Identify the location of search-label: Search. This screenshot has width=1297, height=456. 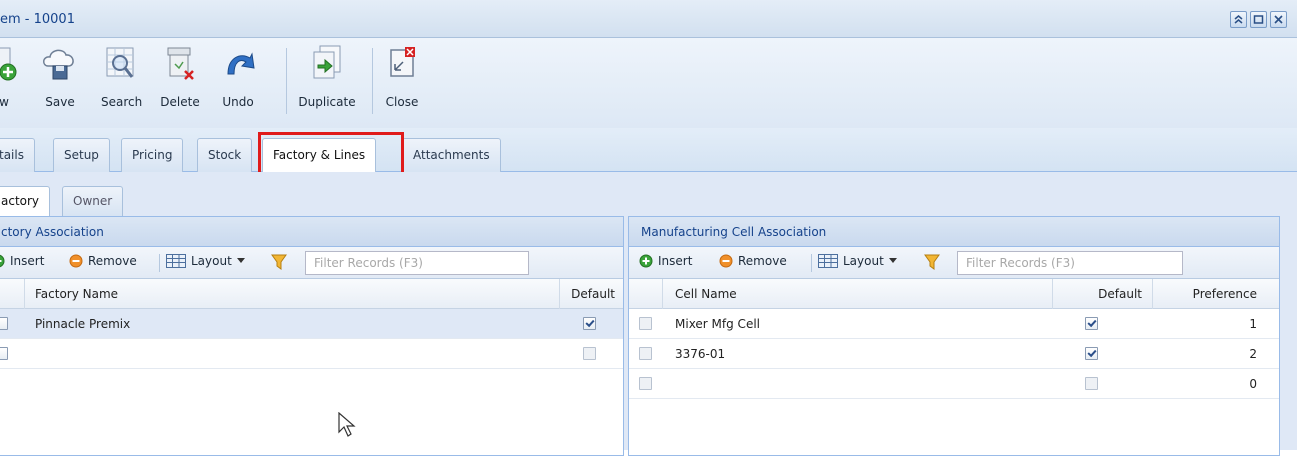
(122, 102).